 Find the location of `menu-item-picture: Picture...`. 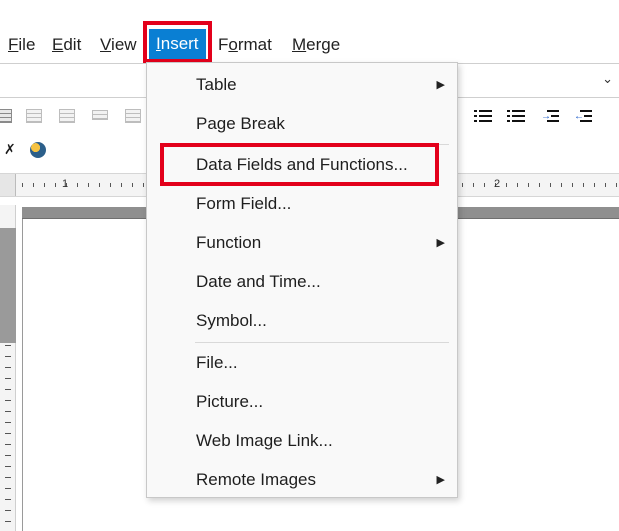

menu-item-picture: Picture... is located at coordinates (302, 402).